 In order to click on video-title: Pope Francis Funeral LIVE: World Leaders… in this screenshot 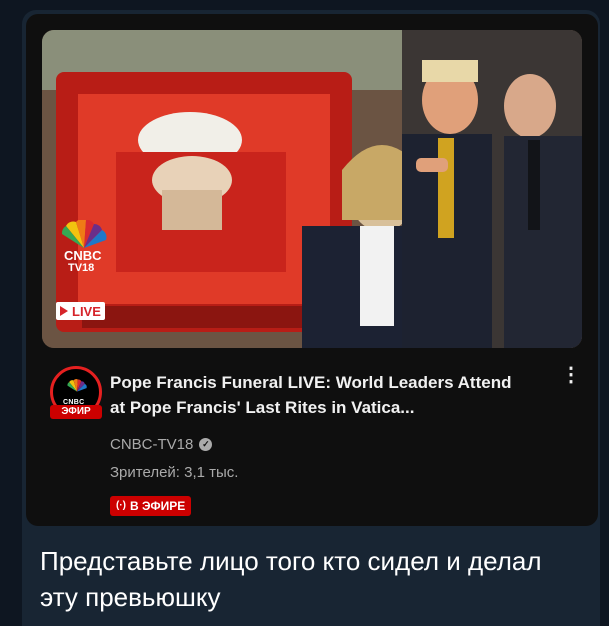, I will do `click(320, 395)`.